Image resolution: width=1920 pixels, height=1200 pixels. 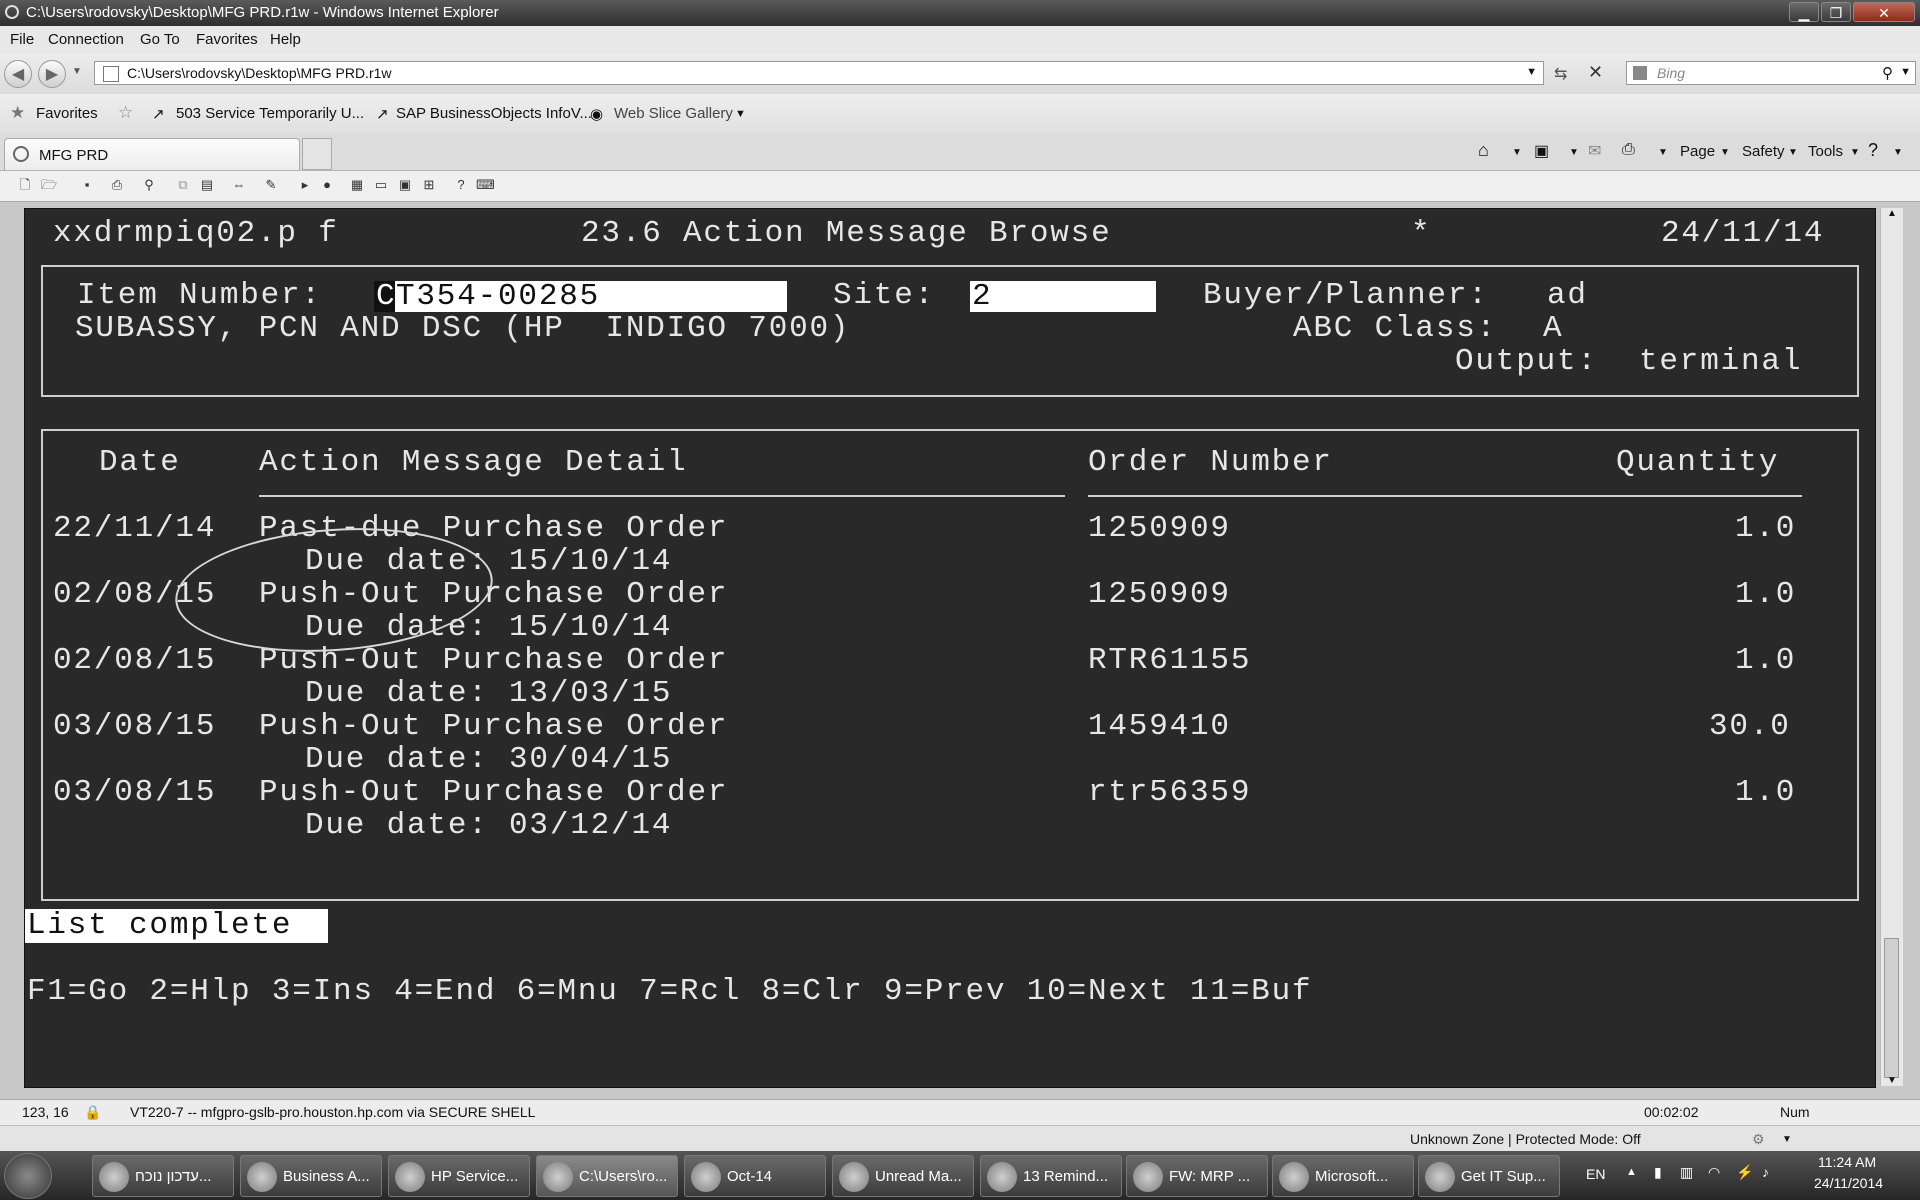 What do you see at coordinates (1771, 73) in the screenshot?
I see `search-input: Bing ⚲ ▼` at bounding box center [1771, 73].